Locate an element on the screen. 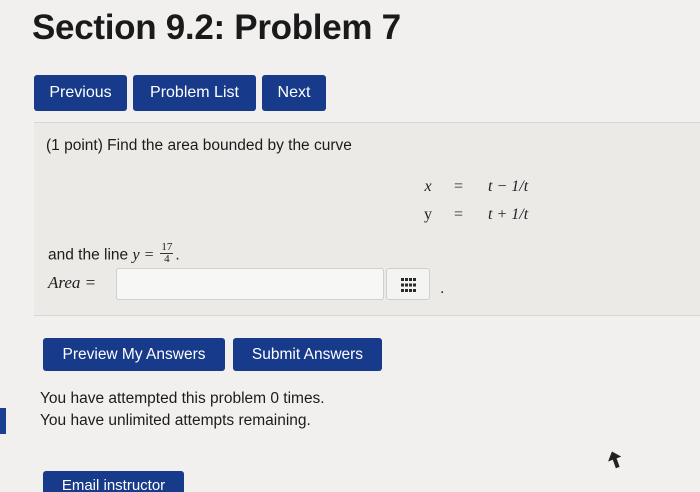 The height and width of the screenshot is (492, 700). fraction-denominator: 4 is located at coordinates (167, 259).